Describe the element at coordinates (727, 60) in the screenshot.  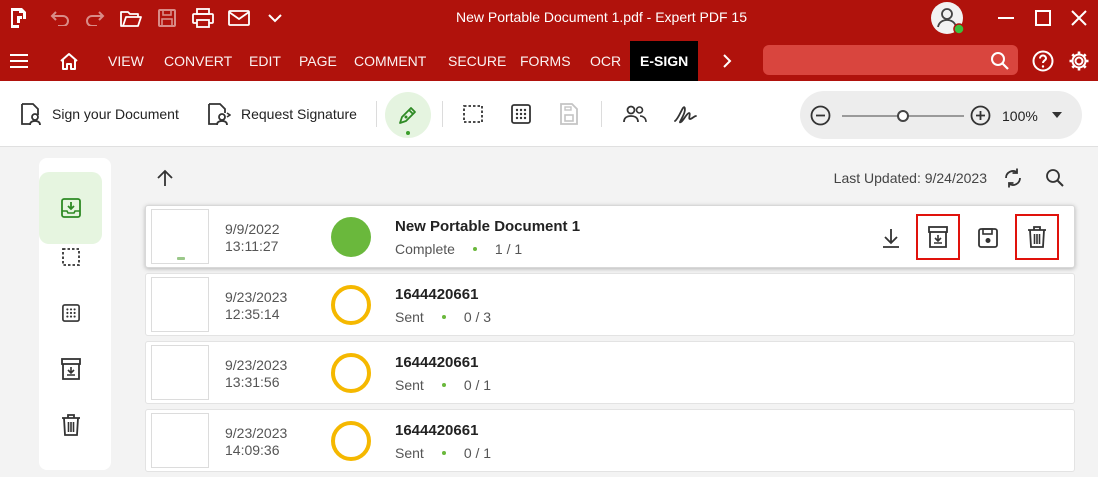
I see `chevron-right-icon` at that location.